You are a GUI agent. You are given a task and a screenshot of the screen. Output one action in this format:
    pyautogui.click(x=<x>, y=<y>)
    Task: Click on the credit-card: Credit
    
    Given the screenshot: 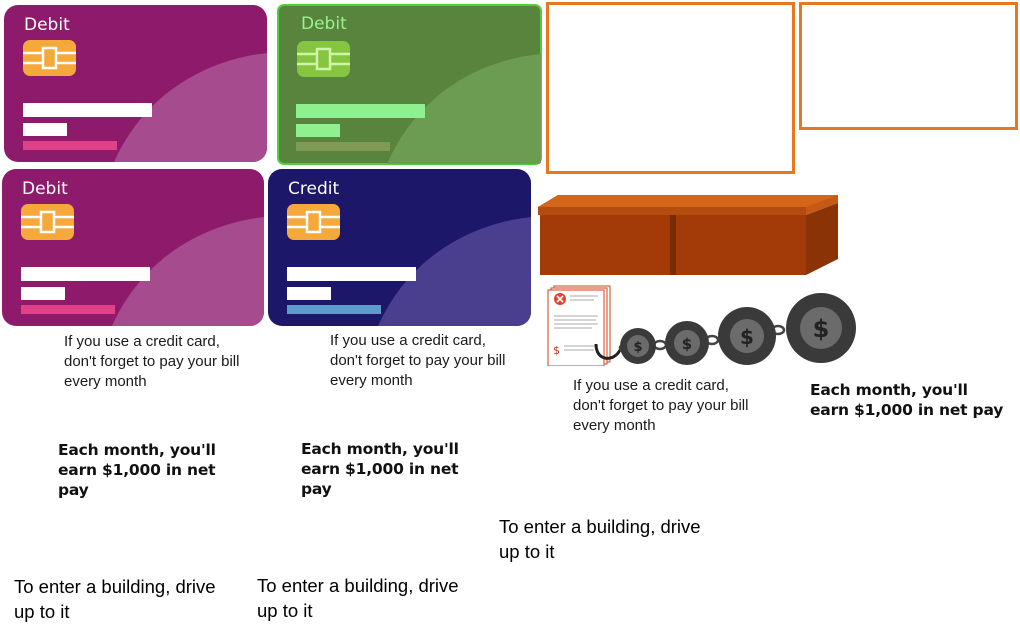 What is the action you would take?
    pyautogui.click(x=399, y=247)
    